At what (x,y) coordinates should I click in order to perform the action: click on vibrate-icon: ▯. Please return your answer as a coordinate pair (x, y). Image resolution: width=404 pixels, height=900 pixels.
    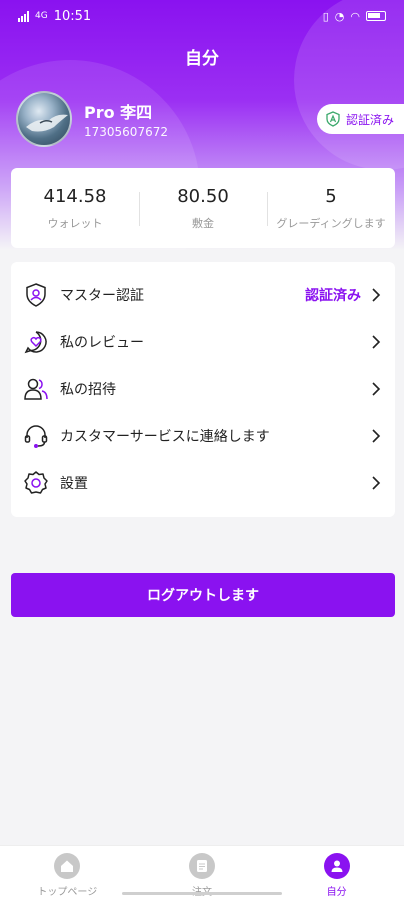
    Looking at the image, I should click on (325, 16).